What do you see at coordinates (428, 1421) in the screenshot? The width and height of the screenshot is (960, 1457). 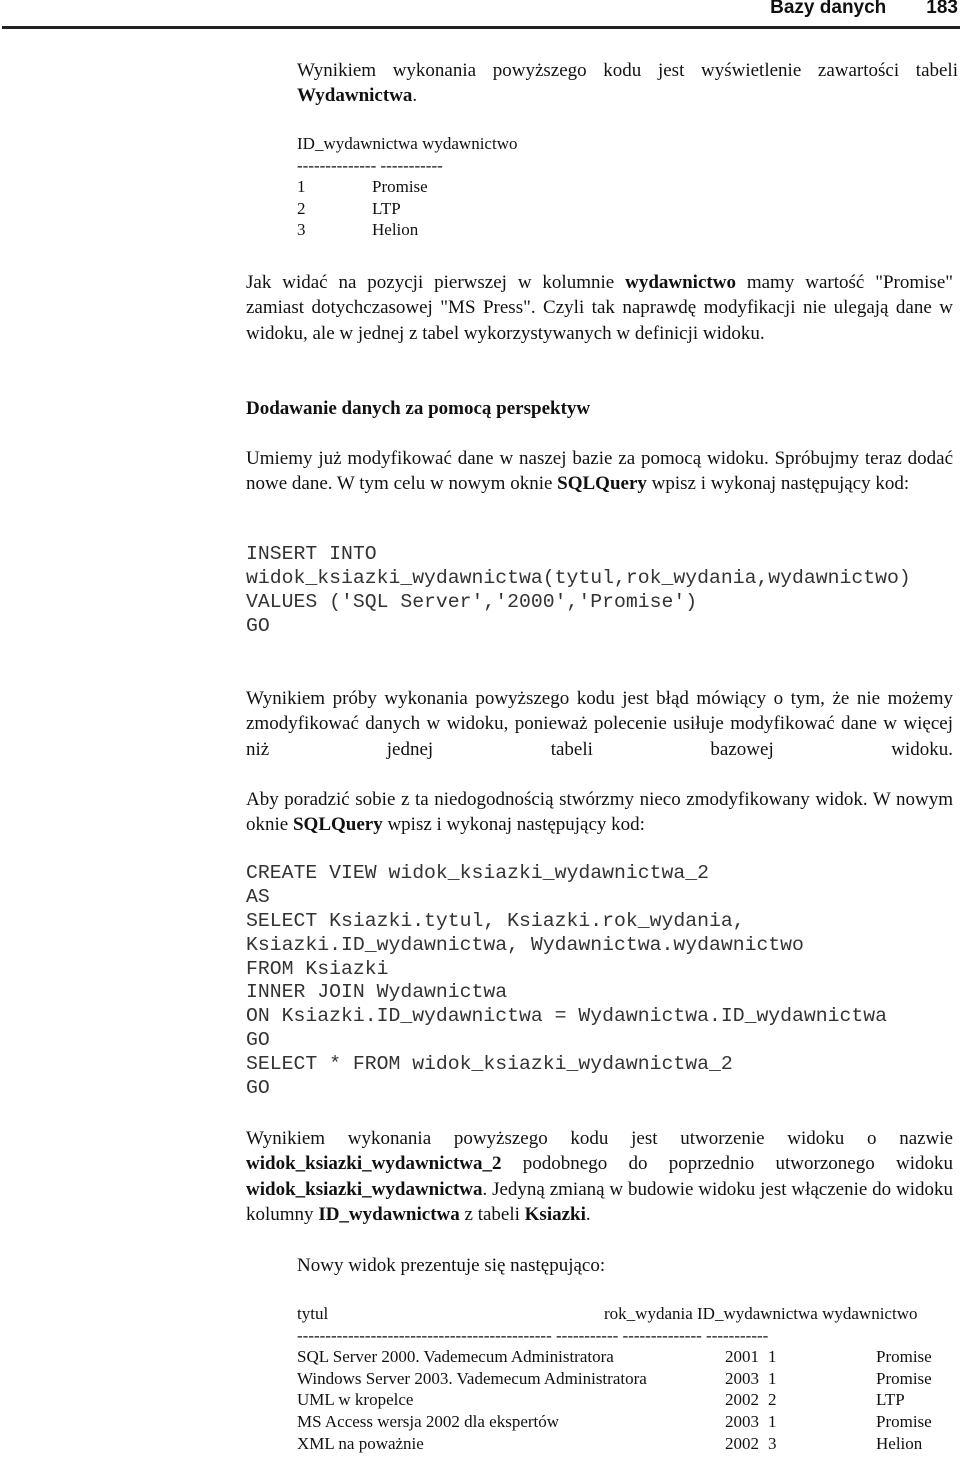 I see `cell-tytul: MS Access wersja 2002 dla ekspertów` at bounding box center [428, 1421].